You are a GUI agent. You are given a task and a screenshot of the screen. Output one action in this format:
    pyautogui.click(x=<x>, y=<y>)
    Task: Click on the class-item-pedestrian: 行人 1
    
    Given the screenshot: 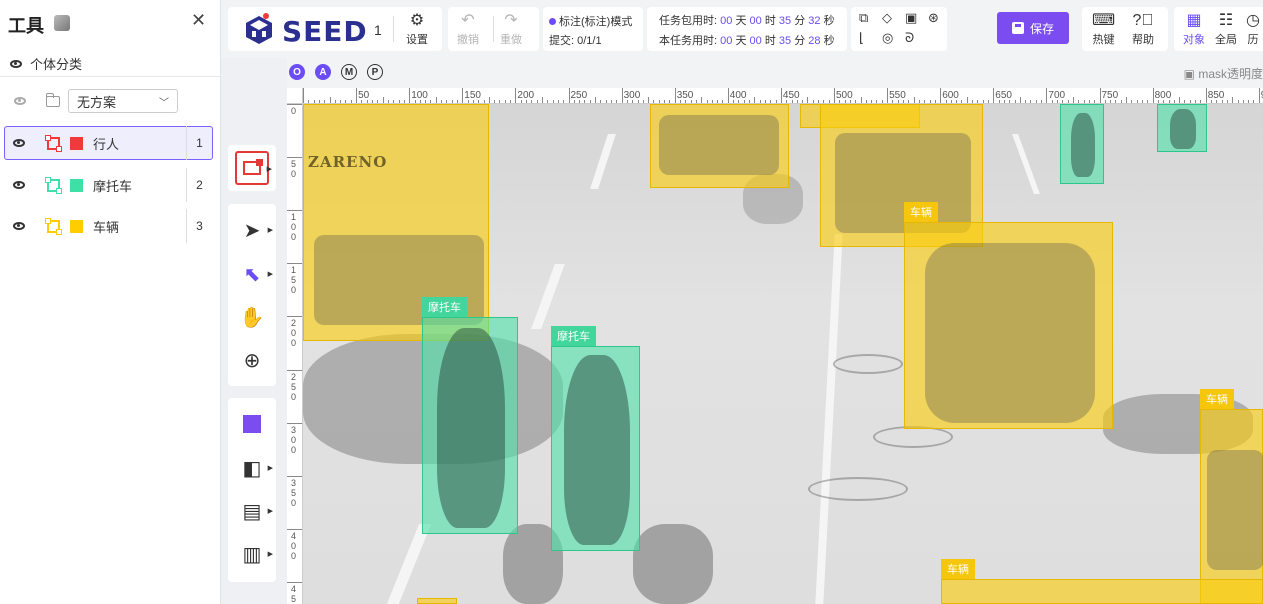 What is the action you would take?
    pyautogui.click(x=108, y=143)
    